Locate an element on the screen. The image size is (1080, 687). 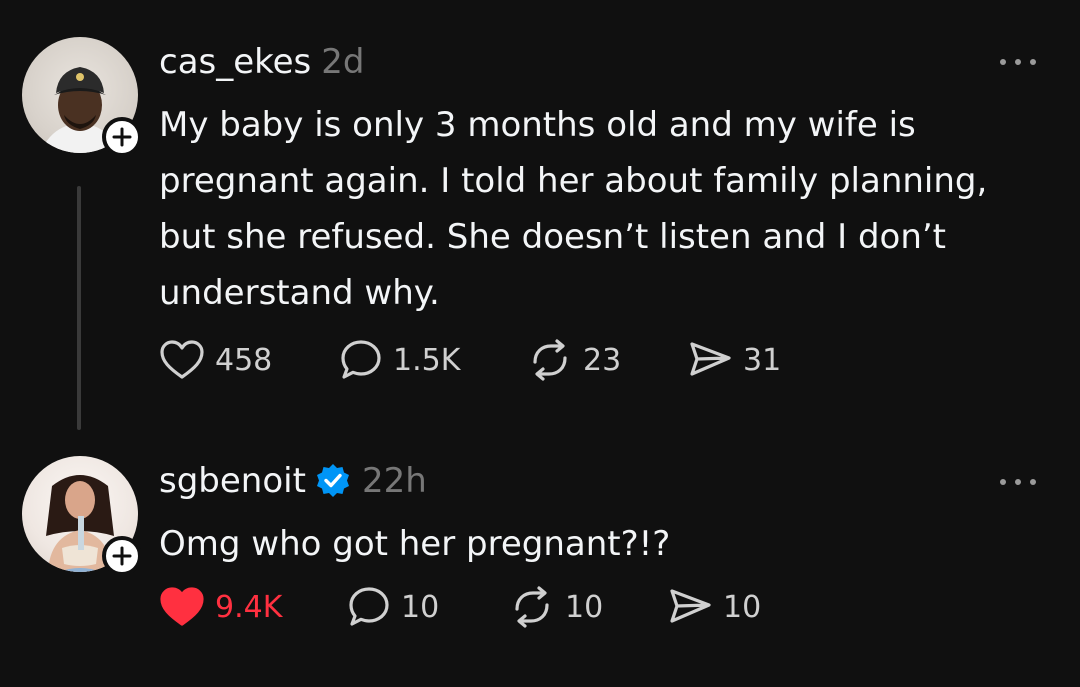
share-button: 10 is located at coordinates (714, 607).